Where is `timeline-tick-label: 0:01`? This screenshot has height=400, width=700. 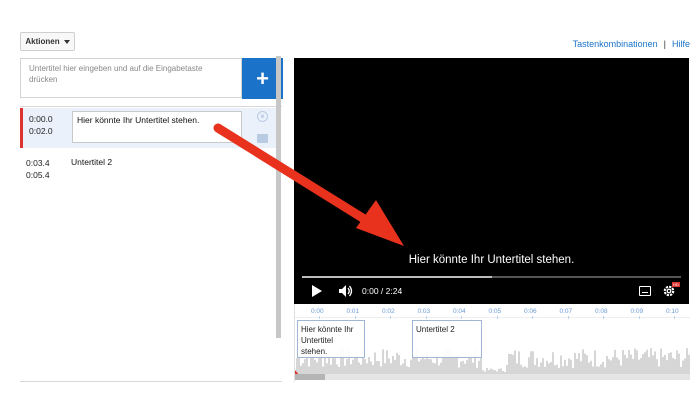 timeline-tick-label: 0:01 is located at coordinates (353, 311).